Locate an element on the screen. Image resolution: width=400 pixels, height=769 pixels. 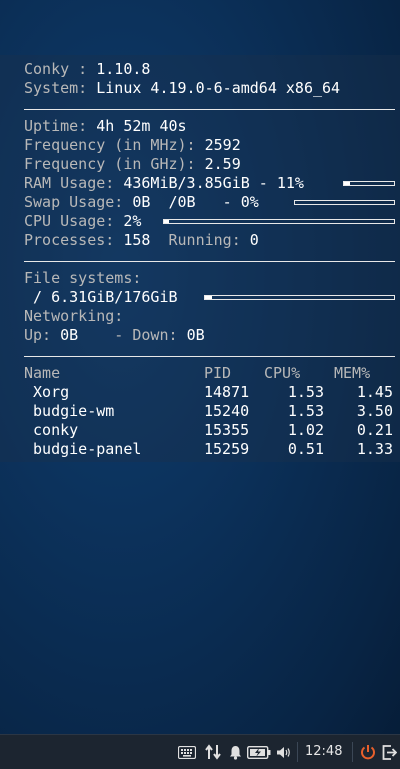
freq-mhz-line: Frequency (in MHz): 2592 is located at coordinates (132, 145).